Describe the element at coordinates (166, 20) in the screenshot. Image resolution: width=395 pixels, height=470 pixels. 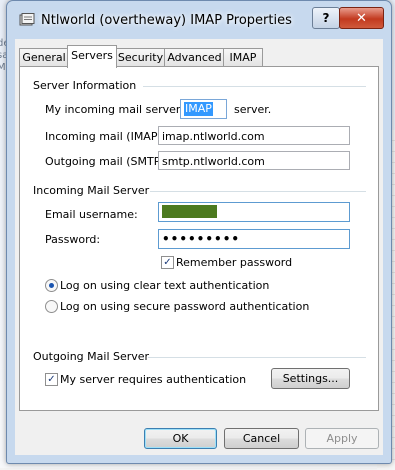
I see `window-title: Ntlworld (overtheway) IMAP Properties` at that location.